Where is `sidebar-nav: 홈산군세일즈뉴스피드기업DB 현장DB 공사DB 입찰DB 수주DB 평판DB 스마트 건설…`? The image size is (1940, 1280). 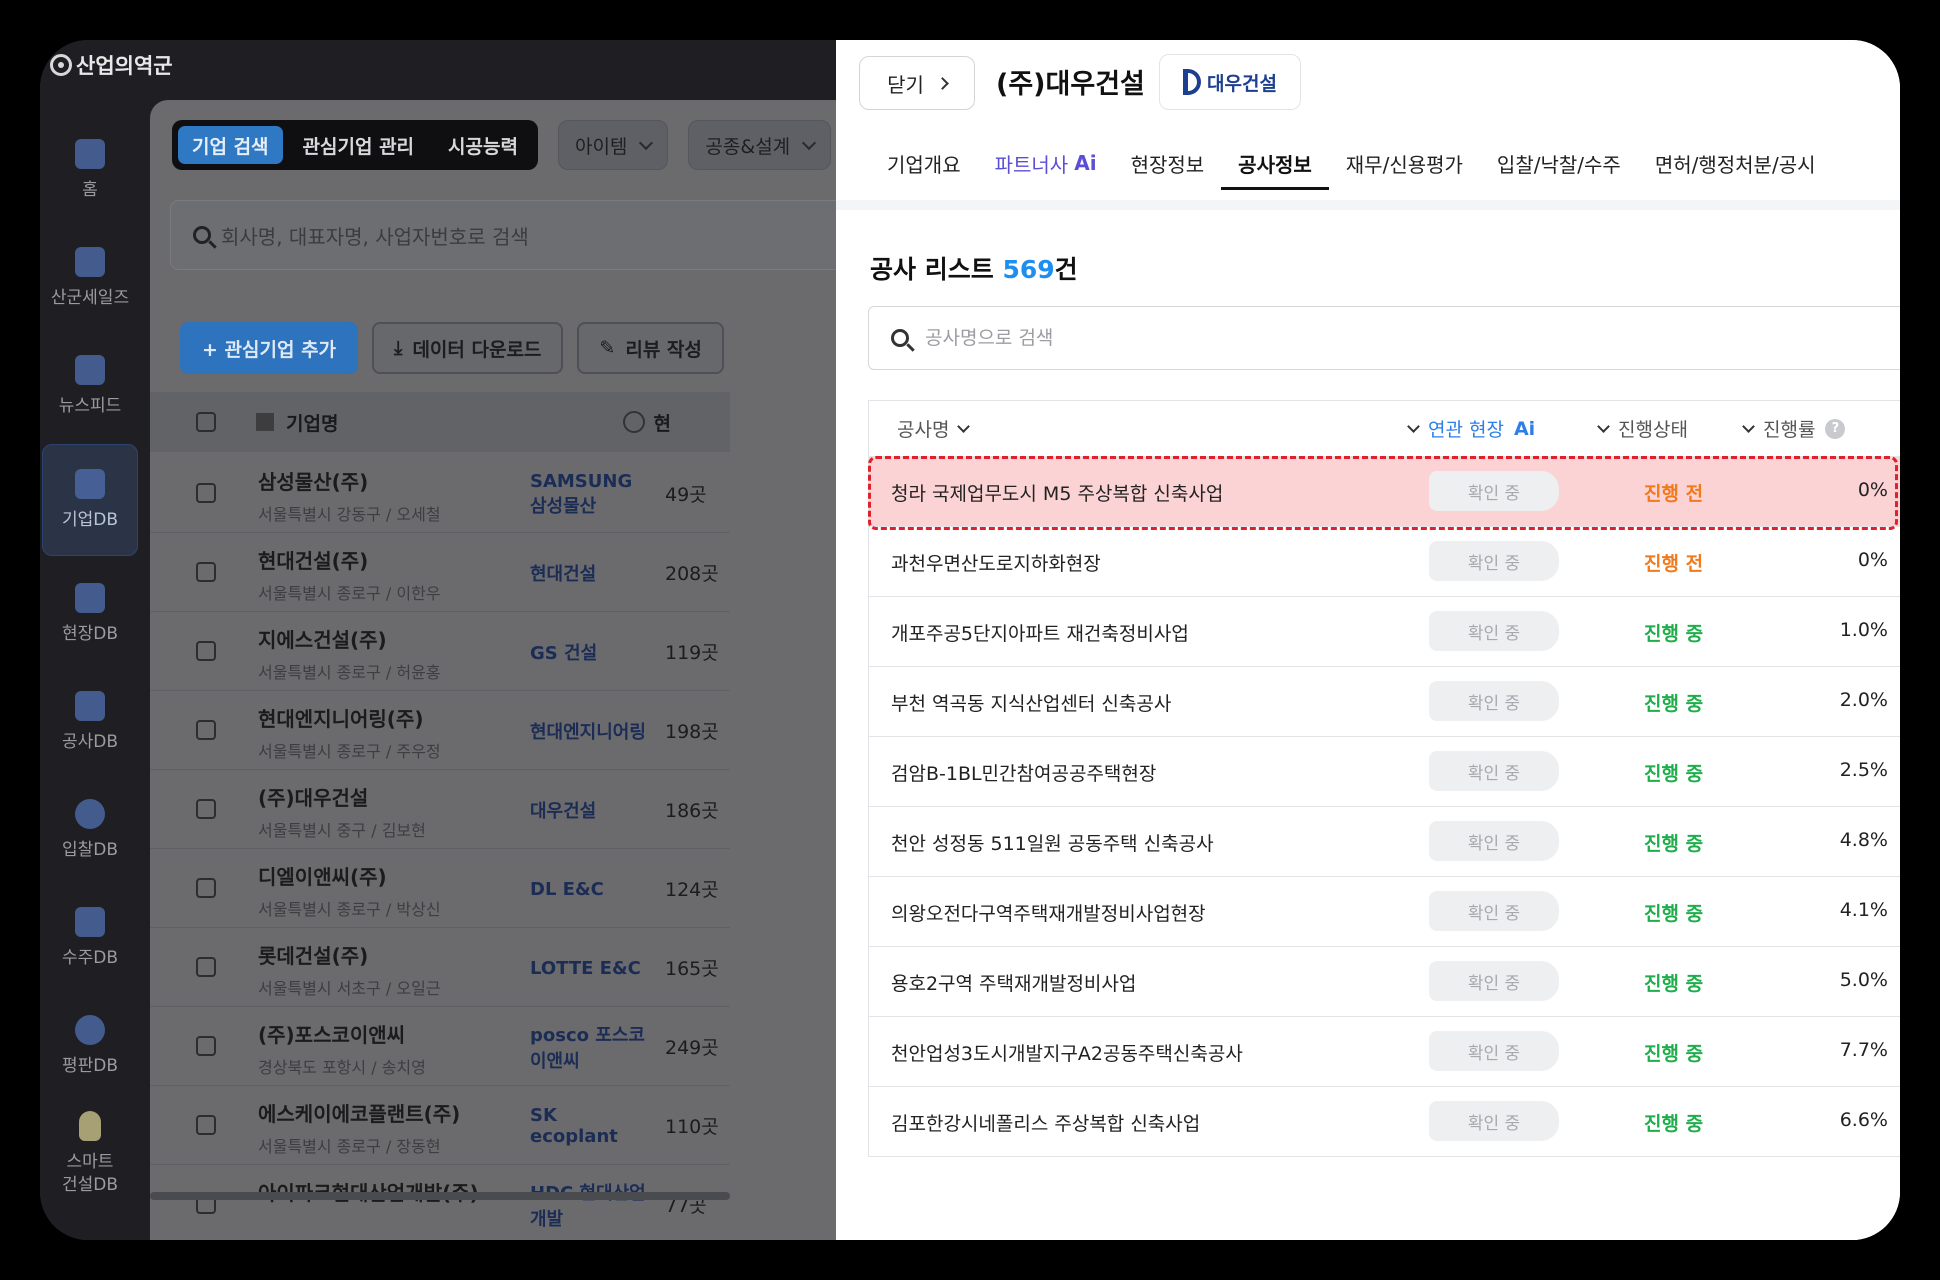
sidebar-nav: 홈산군세일즈뉴스피드기업DB 현장DB 공사DB 입찰DB 수주DB 평판DB 스마트 건설… is located at coordinates (95, 666).